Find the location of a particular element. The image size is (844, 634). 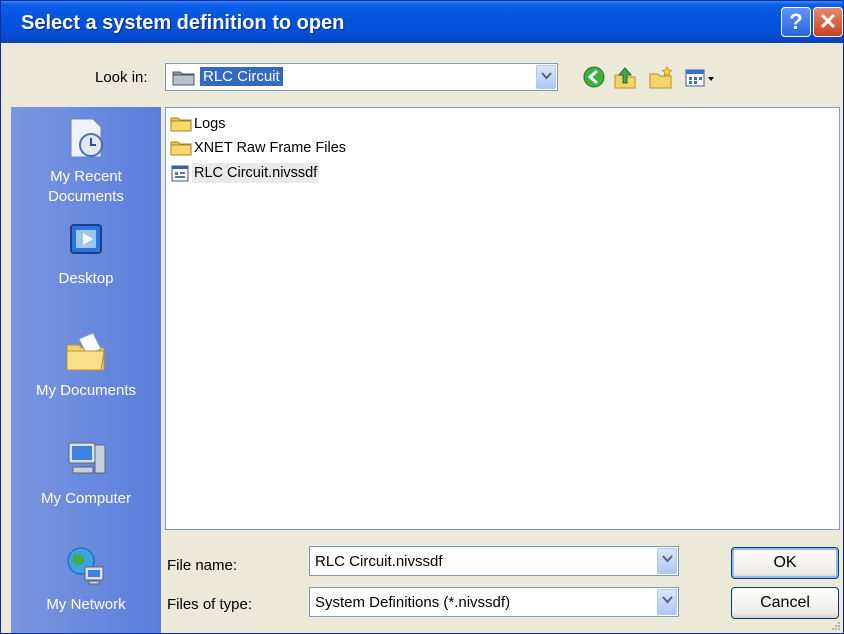

cancel-button: Cancel is located at coordinates (785, 603).